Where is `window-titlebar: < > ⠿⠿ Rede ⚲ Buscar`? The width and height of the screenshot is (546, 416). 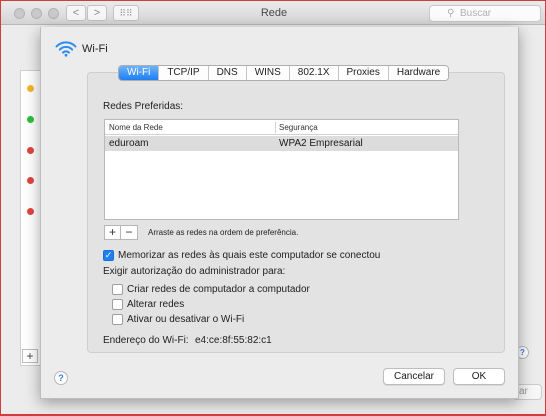
window-titlebar: < > ⠿⠿ Rede ⚲ Buscar is located at coordinates (273, 13).